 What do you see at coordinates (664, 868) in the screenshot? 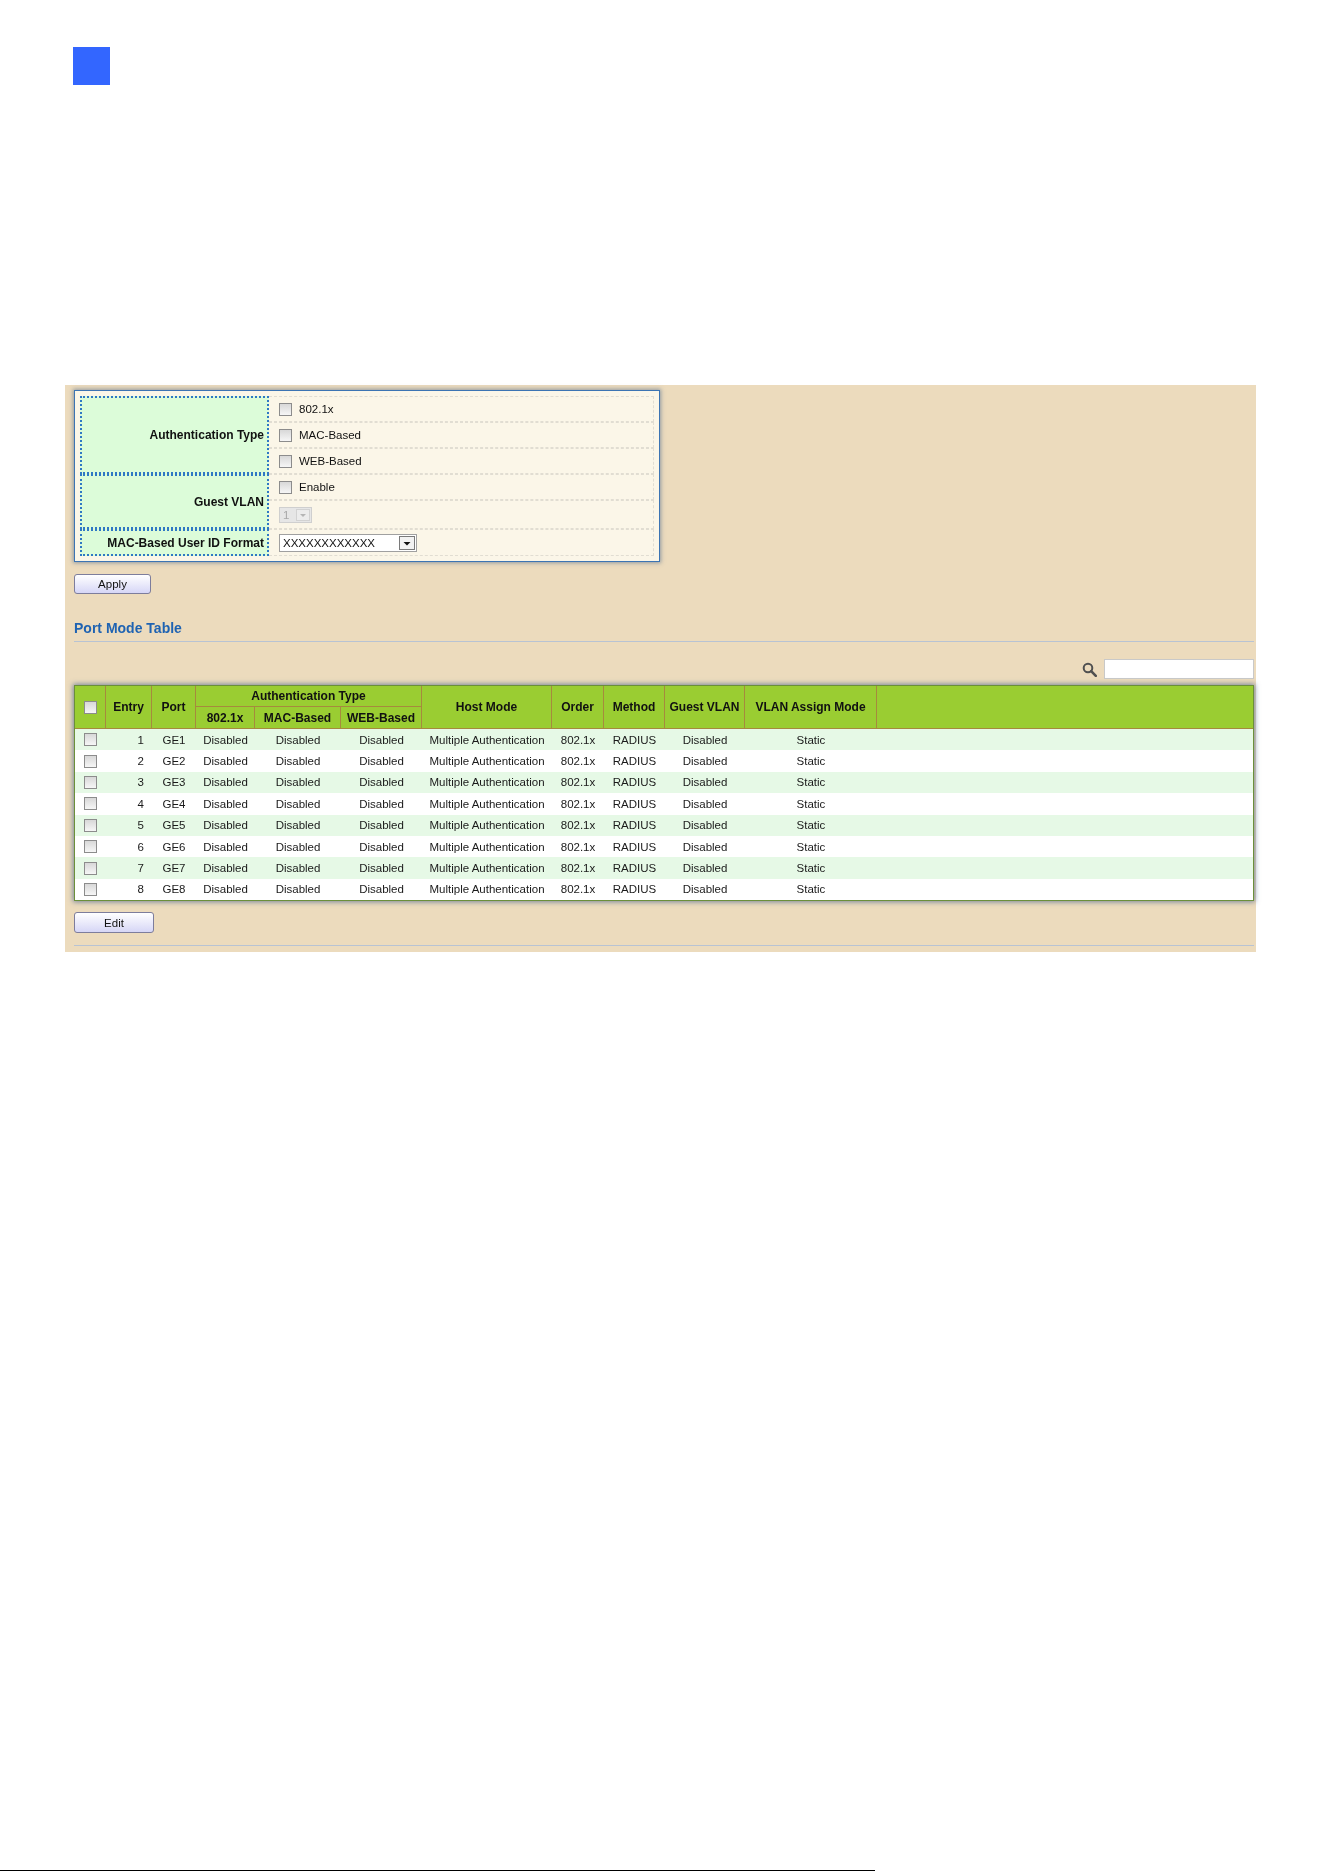
I see `table-row: 7 GE7 Disabled Disabled Disabled Multiple Authentication 802.1x RADIUS Disabled Static` at bounding box center [664, 868].